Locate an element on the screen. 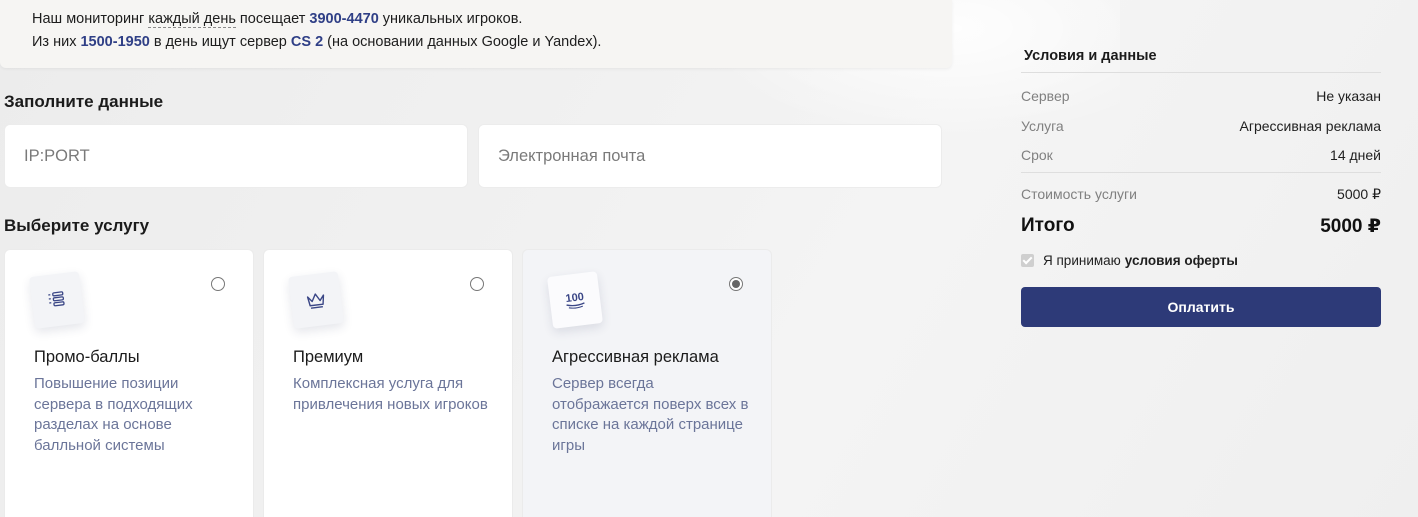 The image size is (1418, 517). crown-icon is located at coordinates (316, 300).